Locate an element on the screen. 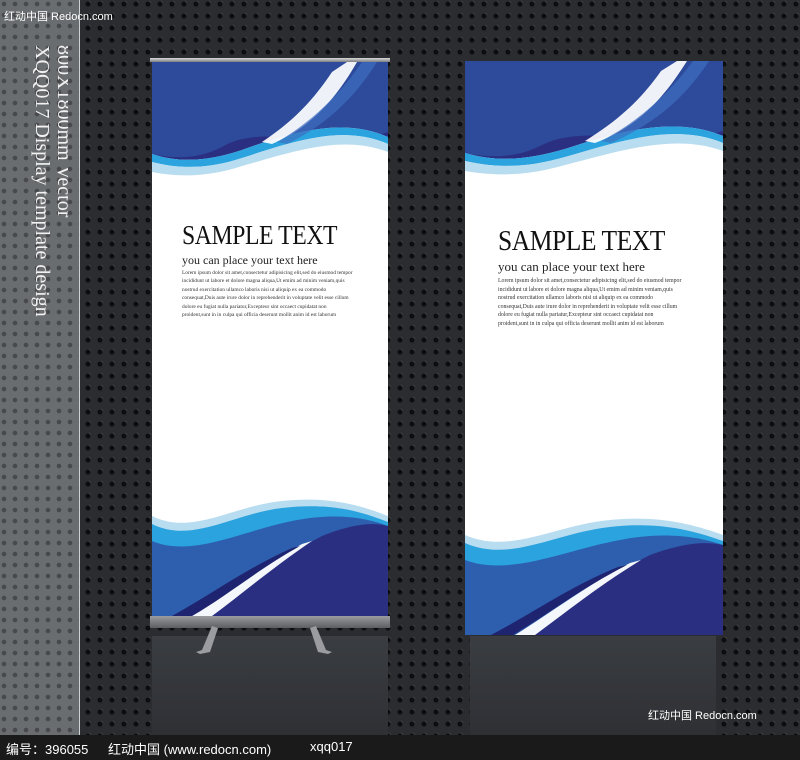 Image resolution: width=800 pixels, height=760 pixels. left-banner-subtitle: you can place your text here is located at coordinates (250, 260).